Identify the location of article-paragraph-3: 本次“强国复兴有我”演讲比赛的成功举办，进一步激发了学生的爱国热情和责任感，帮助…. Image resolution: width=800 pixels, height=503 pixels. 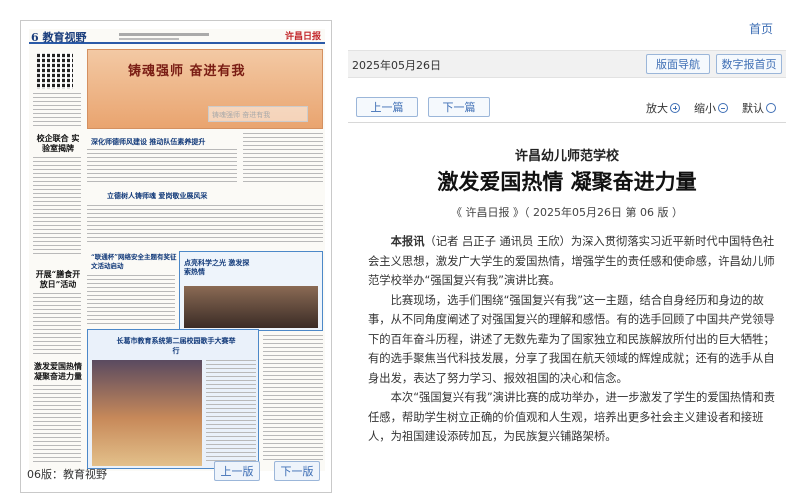
(572, 417).